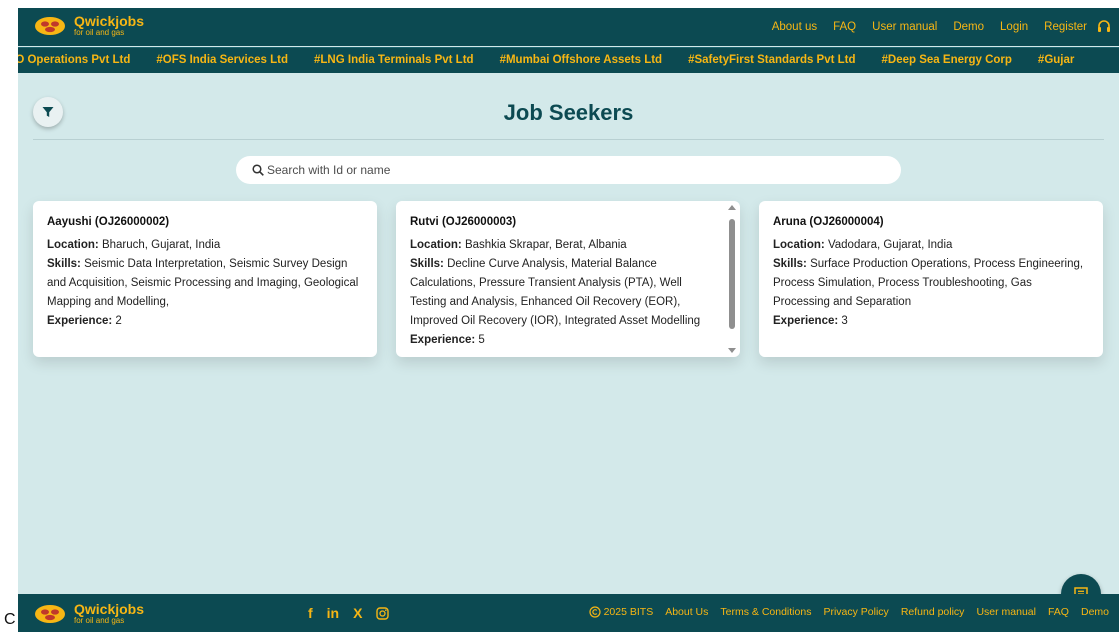 Image resolution: width=1119 pixels, height=632 pixels. I want to click on seeker-name: Rutvi (OJ26000003), so click(463, 222).